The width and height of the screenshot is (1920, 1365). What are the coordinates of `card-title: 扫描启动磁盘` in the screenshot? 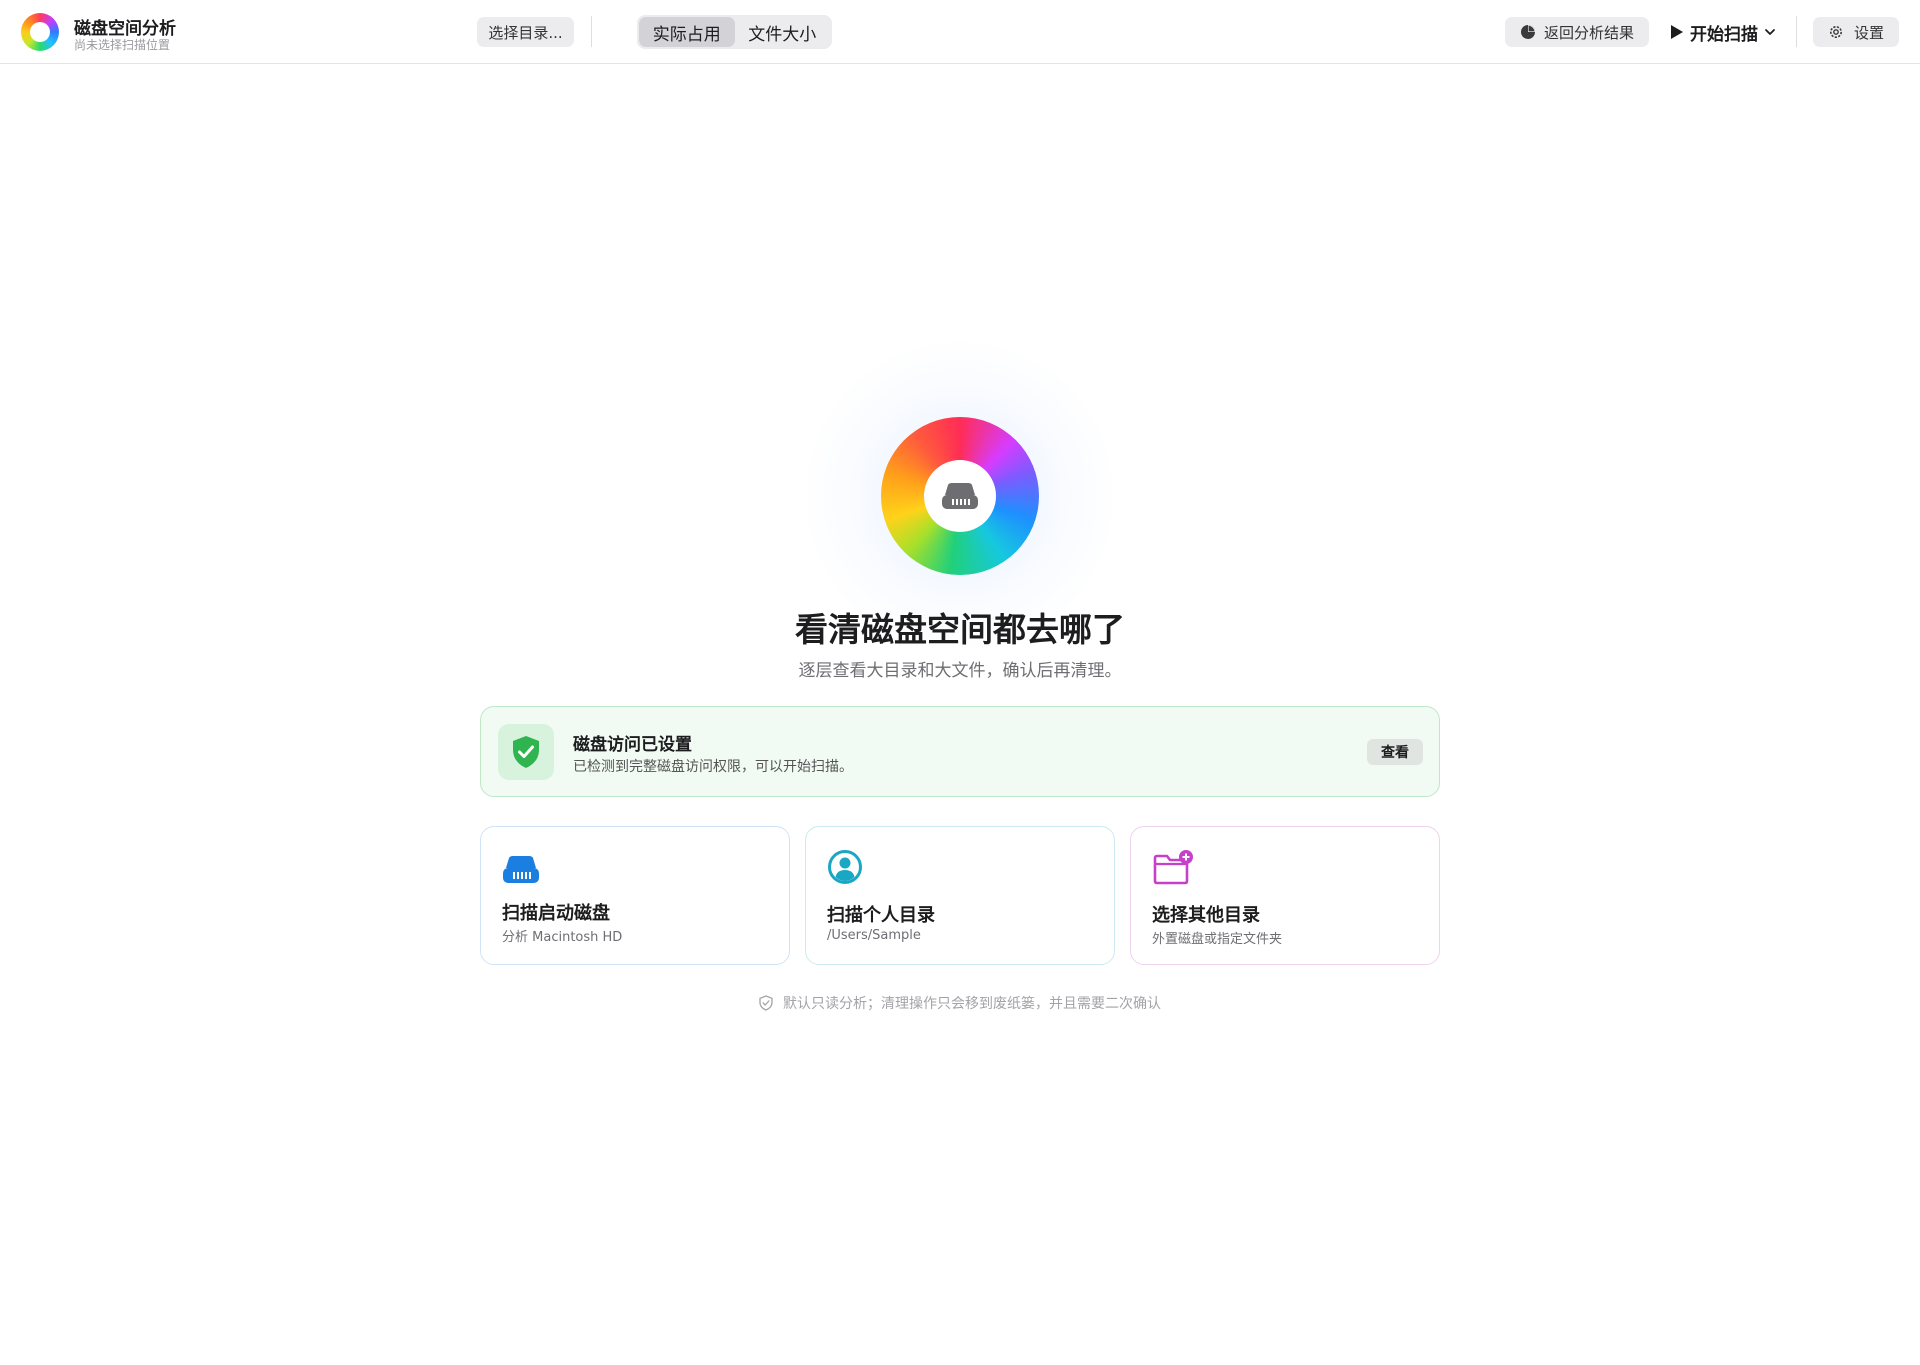 It's located at (556, 913).